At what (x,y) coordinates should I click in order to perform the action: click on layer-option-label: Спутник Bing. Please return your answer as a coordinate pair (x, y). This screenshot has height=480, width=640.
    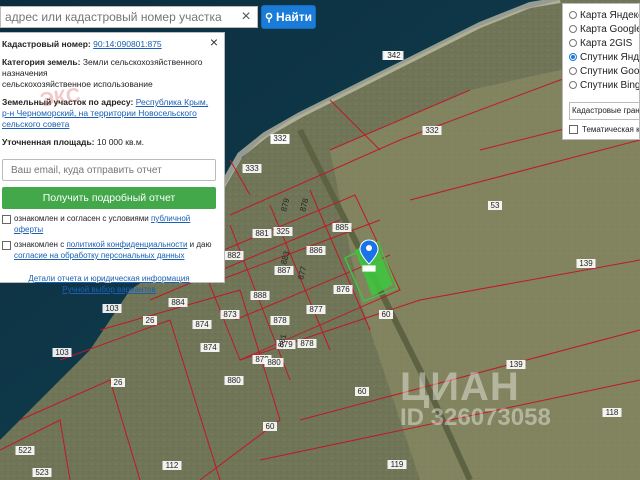
    Looking at the image, I should click on (610, 85).